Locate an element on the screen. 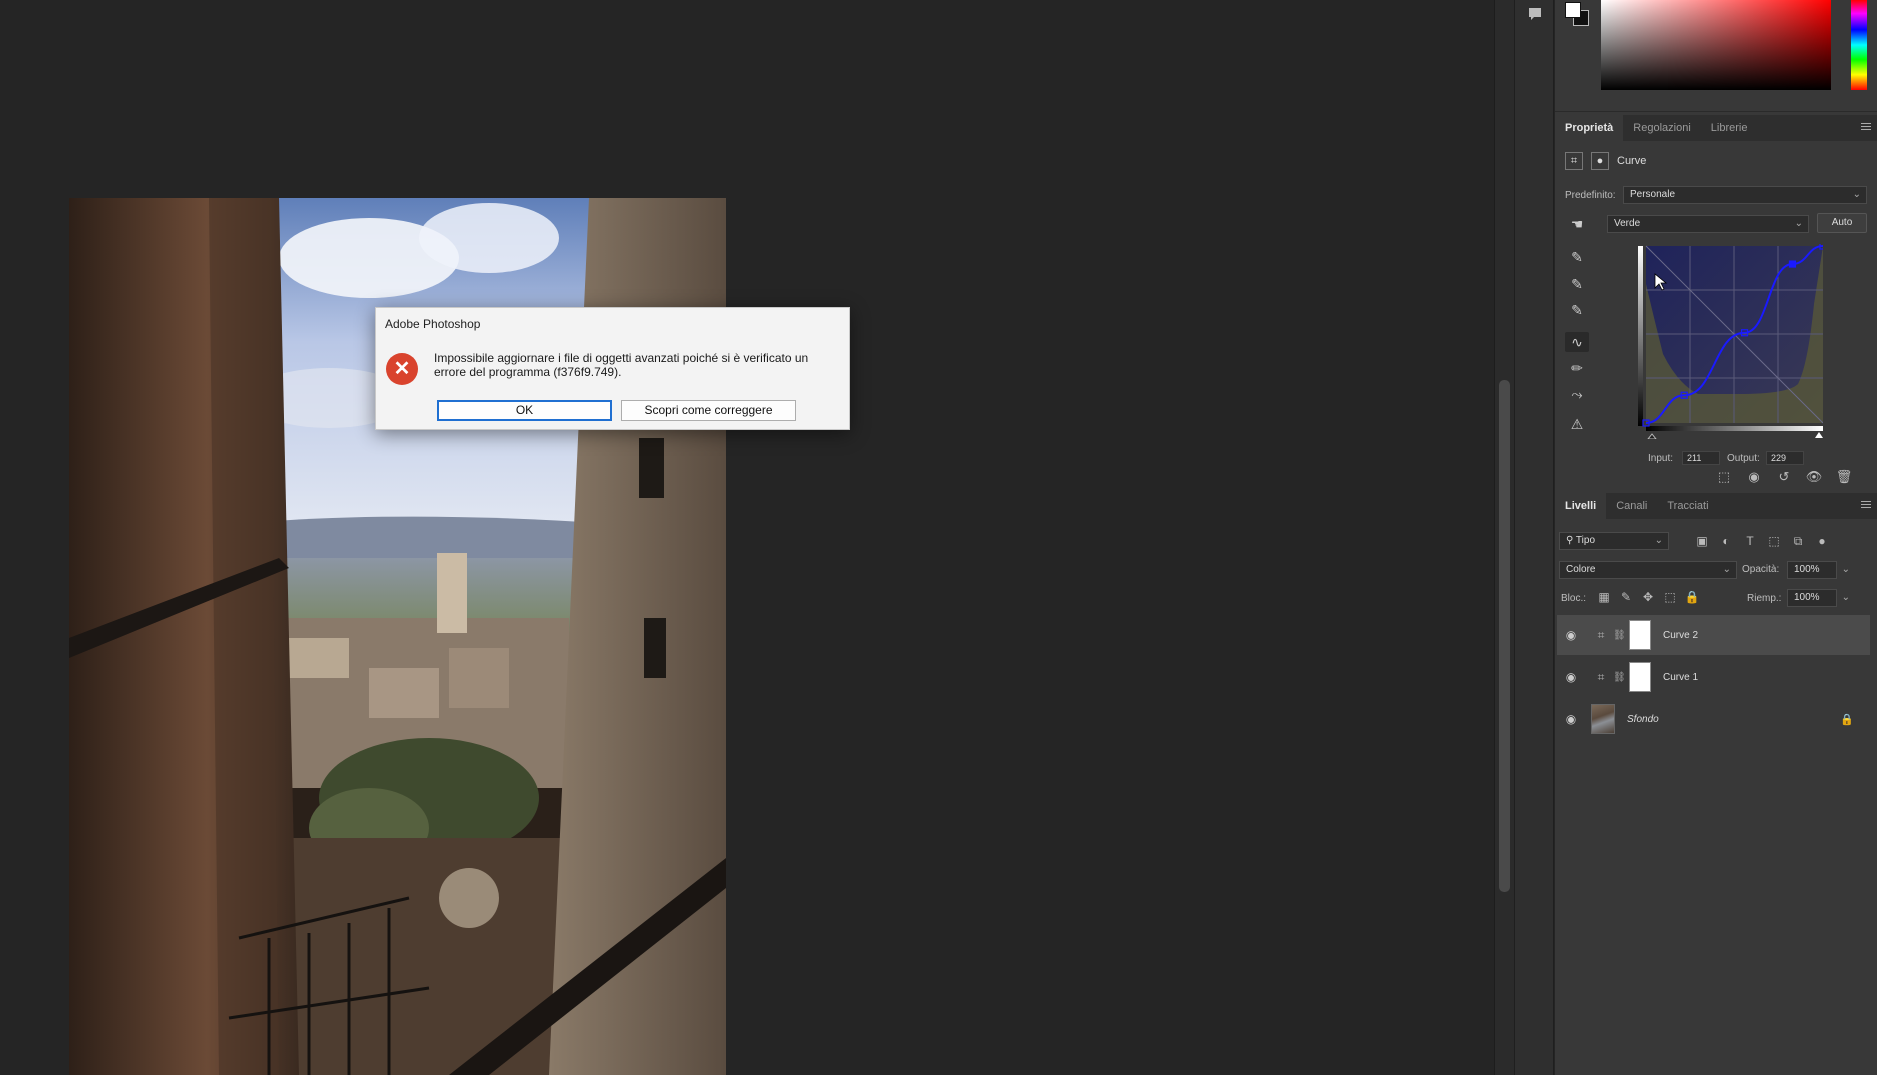 The width and height of the screenshot is (1877, 1075). output-gradient-bar is located at coordinates (1640, 336).